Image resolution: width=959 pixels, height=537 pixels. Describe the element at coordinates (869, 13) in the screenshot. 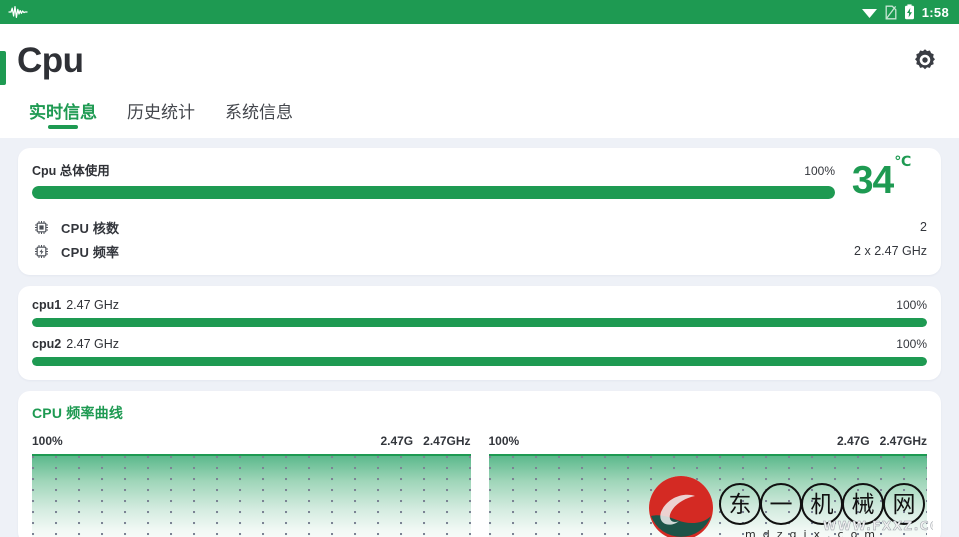

I see `wifi-icon` at that location.